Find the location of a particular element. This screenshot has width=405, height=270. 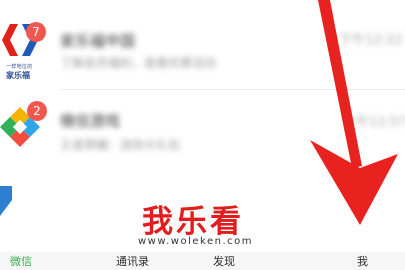

bottom-tab-bar is located at coordinates (202, 261).